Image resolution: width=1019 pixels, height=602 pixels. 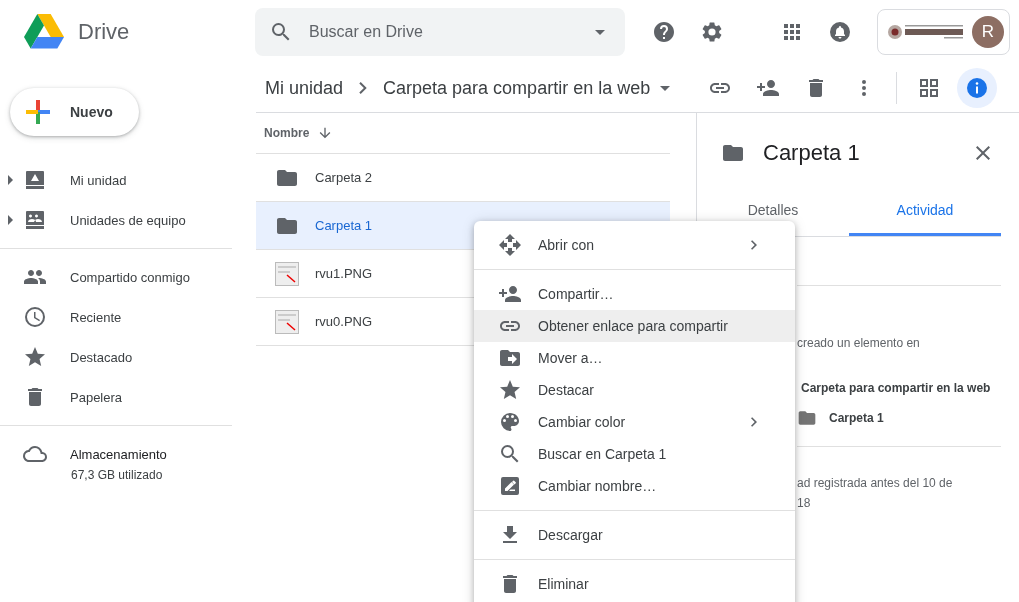 I want to click on menu-item: Descargar, so click(x=634, y=535).